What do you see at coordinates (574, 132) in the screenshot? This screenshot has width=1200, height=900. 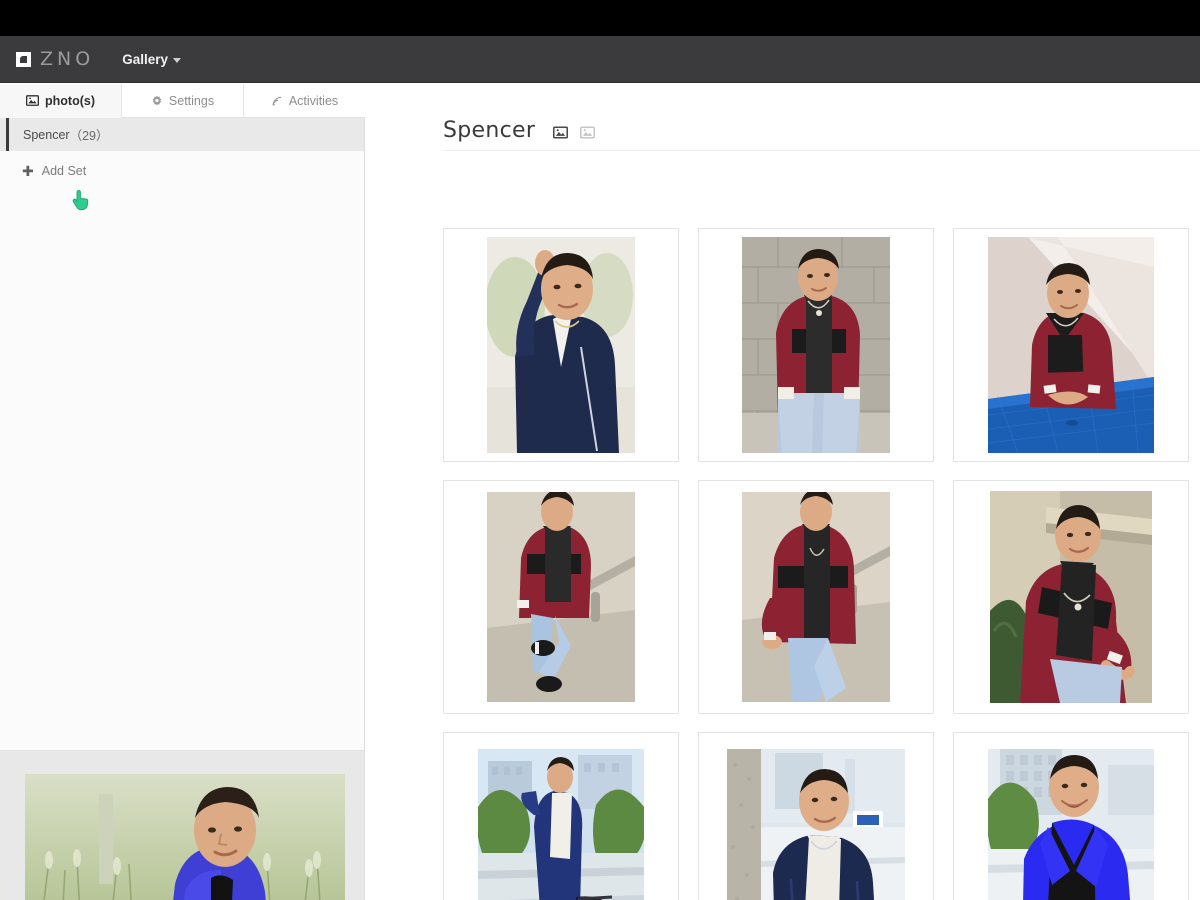 I see `header-view-icons` at bounding box center [574, 132].